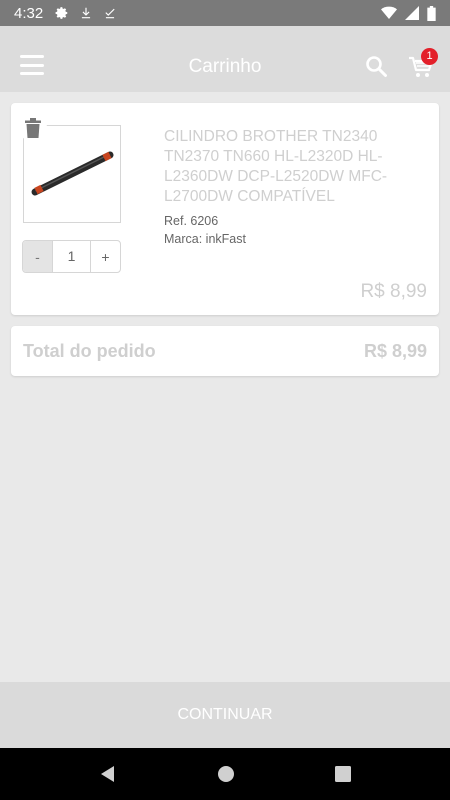 The width and height of the screenshot is (450, 800). I want to click on delete-item-button, so click(33, 128).